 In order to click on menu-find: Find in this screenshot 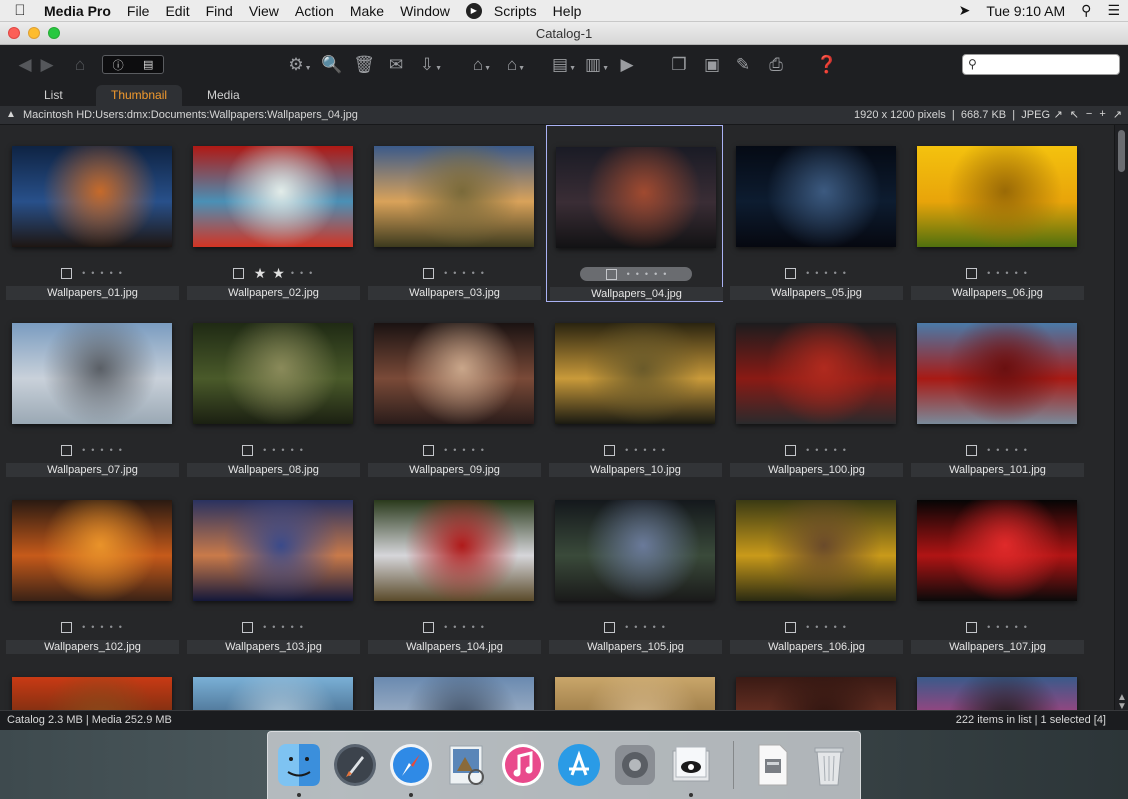, I will do `click(219, 11)`.